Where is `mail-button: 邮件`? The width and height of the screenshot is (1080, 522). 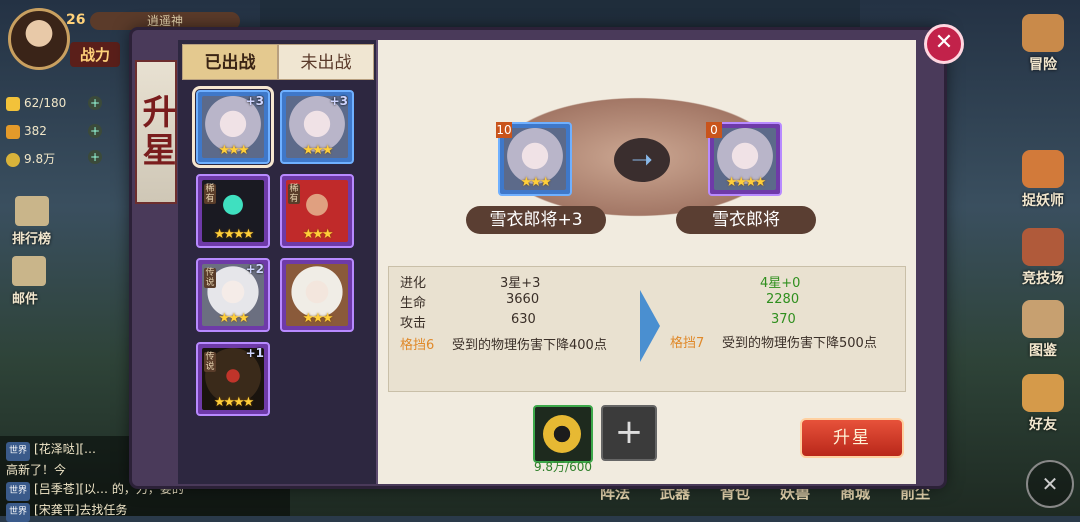
mail-button: 邮件 is located at coordinates (29, 281).